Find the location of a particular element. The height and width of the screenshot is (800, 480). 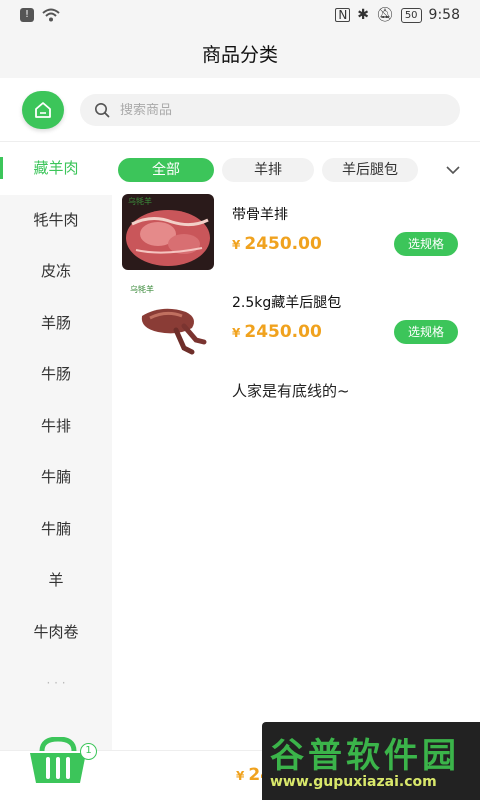

product-item: 乌牦羊 带骨羊排 ¥2450.00 选规格 is located at coordinates (298, 234).